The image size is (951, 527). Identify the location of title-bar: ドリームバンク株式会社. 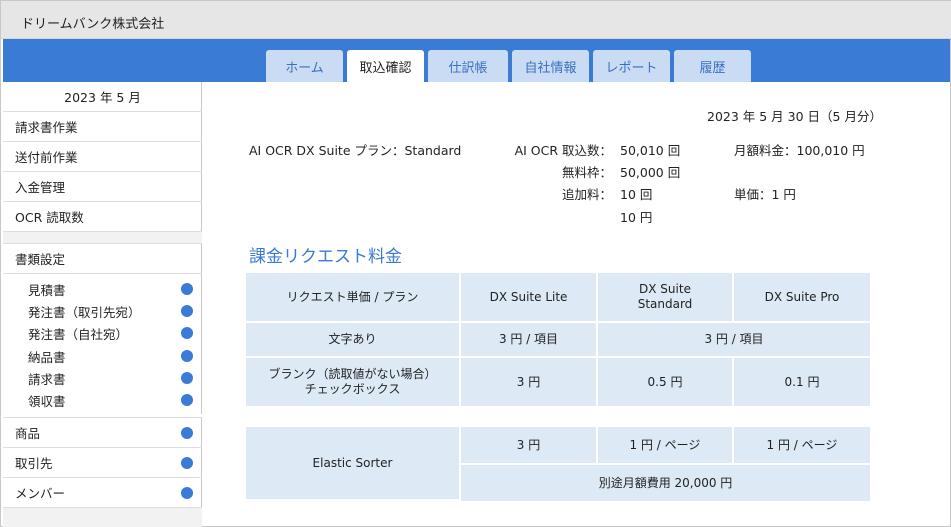
(476, 20).